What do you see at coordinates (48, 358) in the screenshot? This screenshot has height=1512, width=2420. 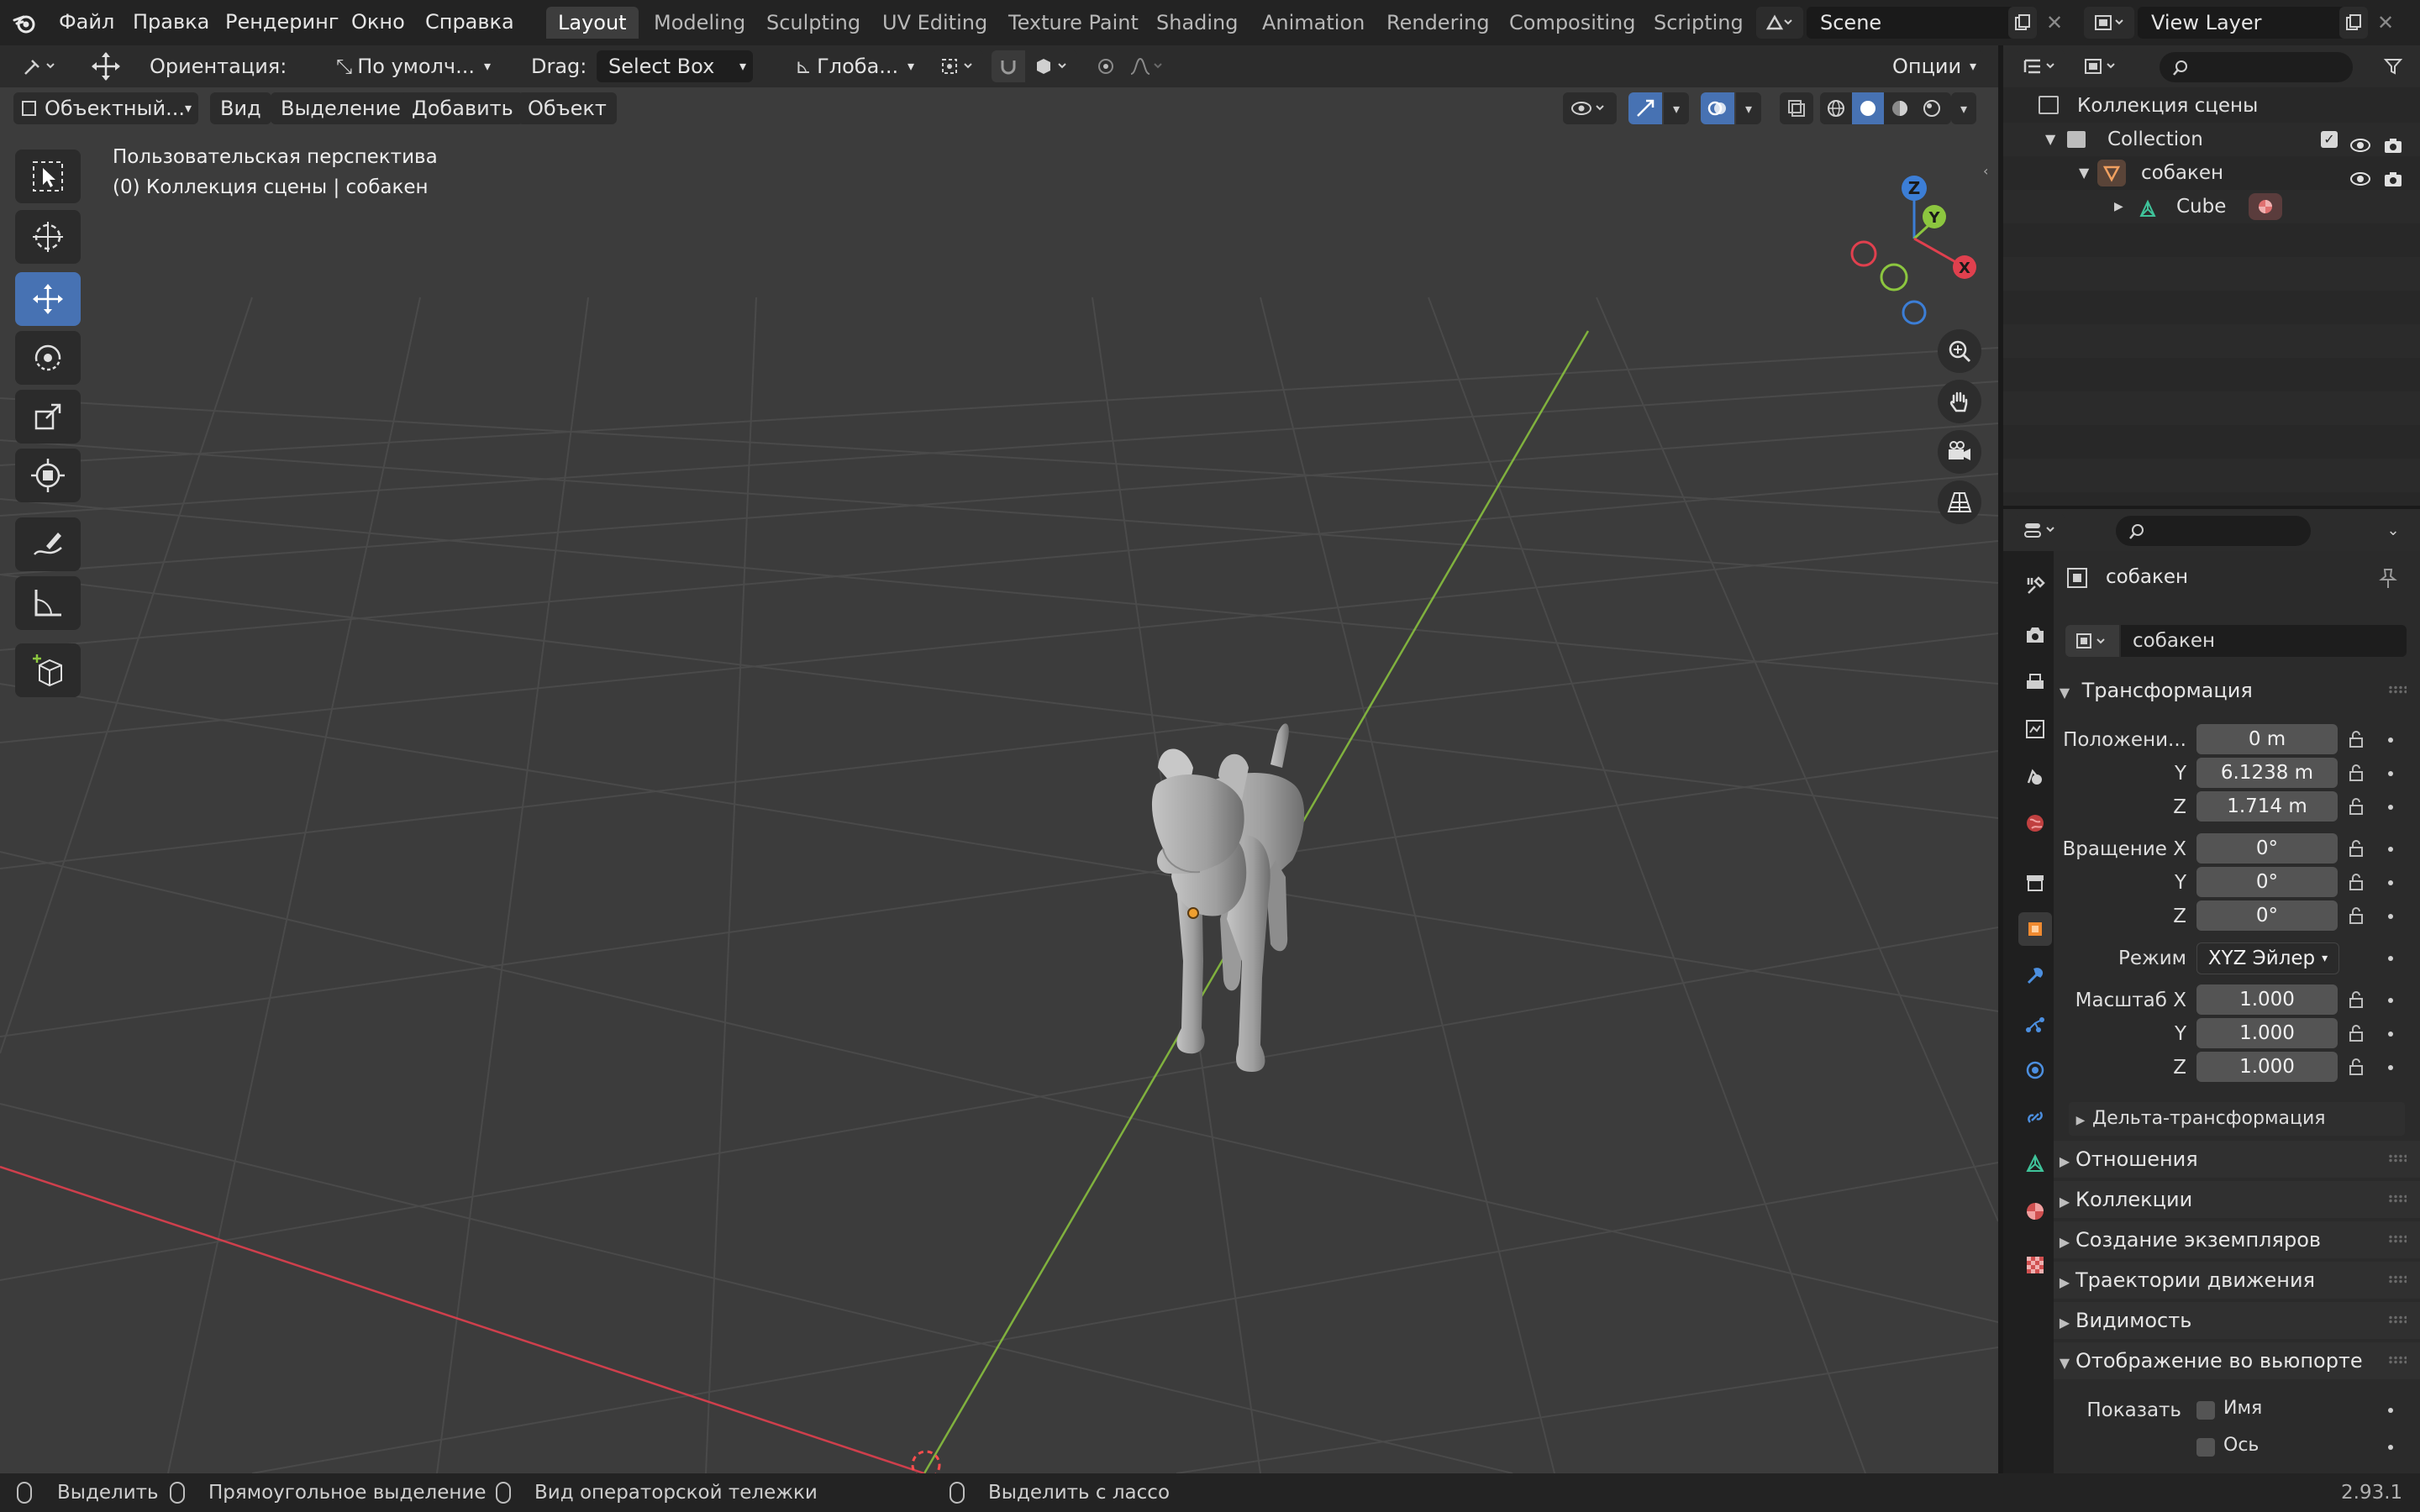 I see `rotate-tool` at bounding box center [48, 358].